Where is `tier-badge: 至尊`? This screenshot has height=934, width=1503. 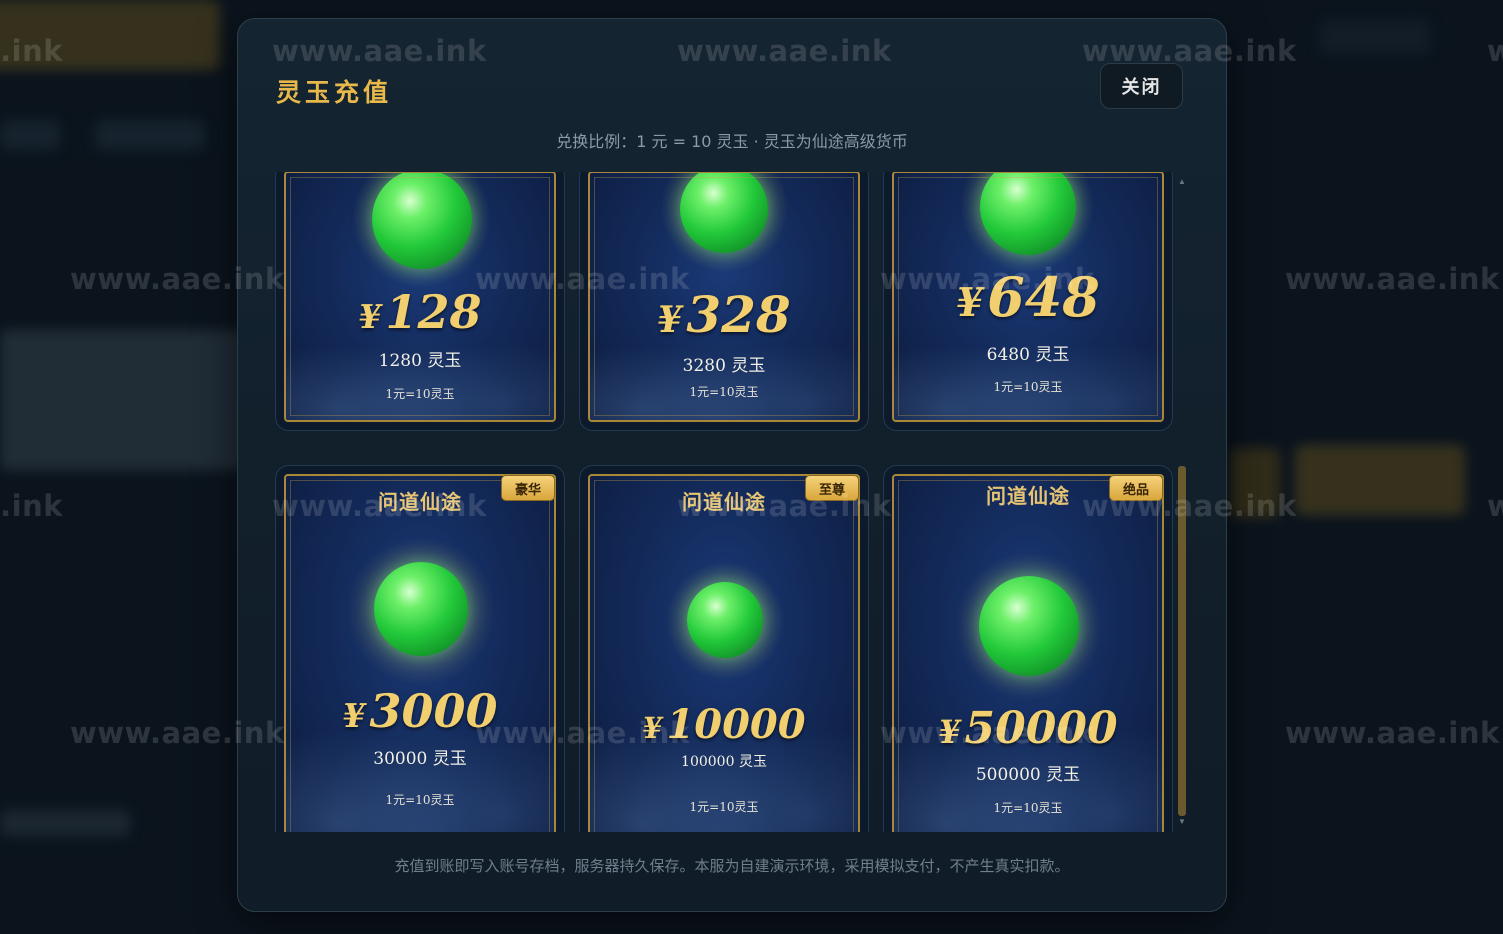 tier-badge: 至尊 is located at coordinates (832, 488).